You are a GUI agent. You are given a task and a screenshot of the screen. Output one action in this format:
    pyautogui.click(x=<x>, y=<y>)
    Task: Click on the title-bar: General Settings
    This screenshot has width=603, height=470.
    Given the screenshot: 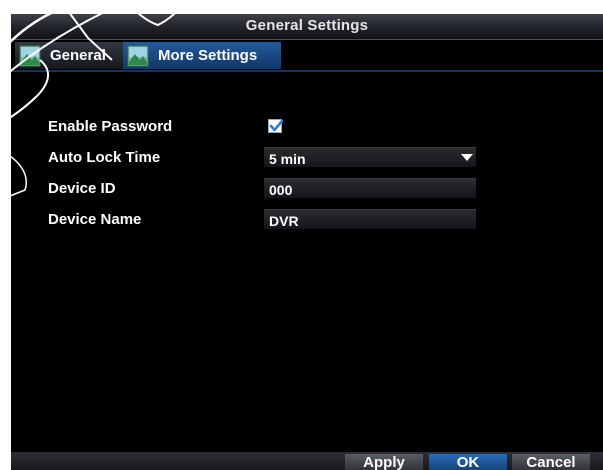 What is the action you would take?
    pyautogui.click(x=307, y=27)
    